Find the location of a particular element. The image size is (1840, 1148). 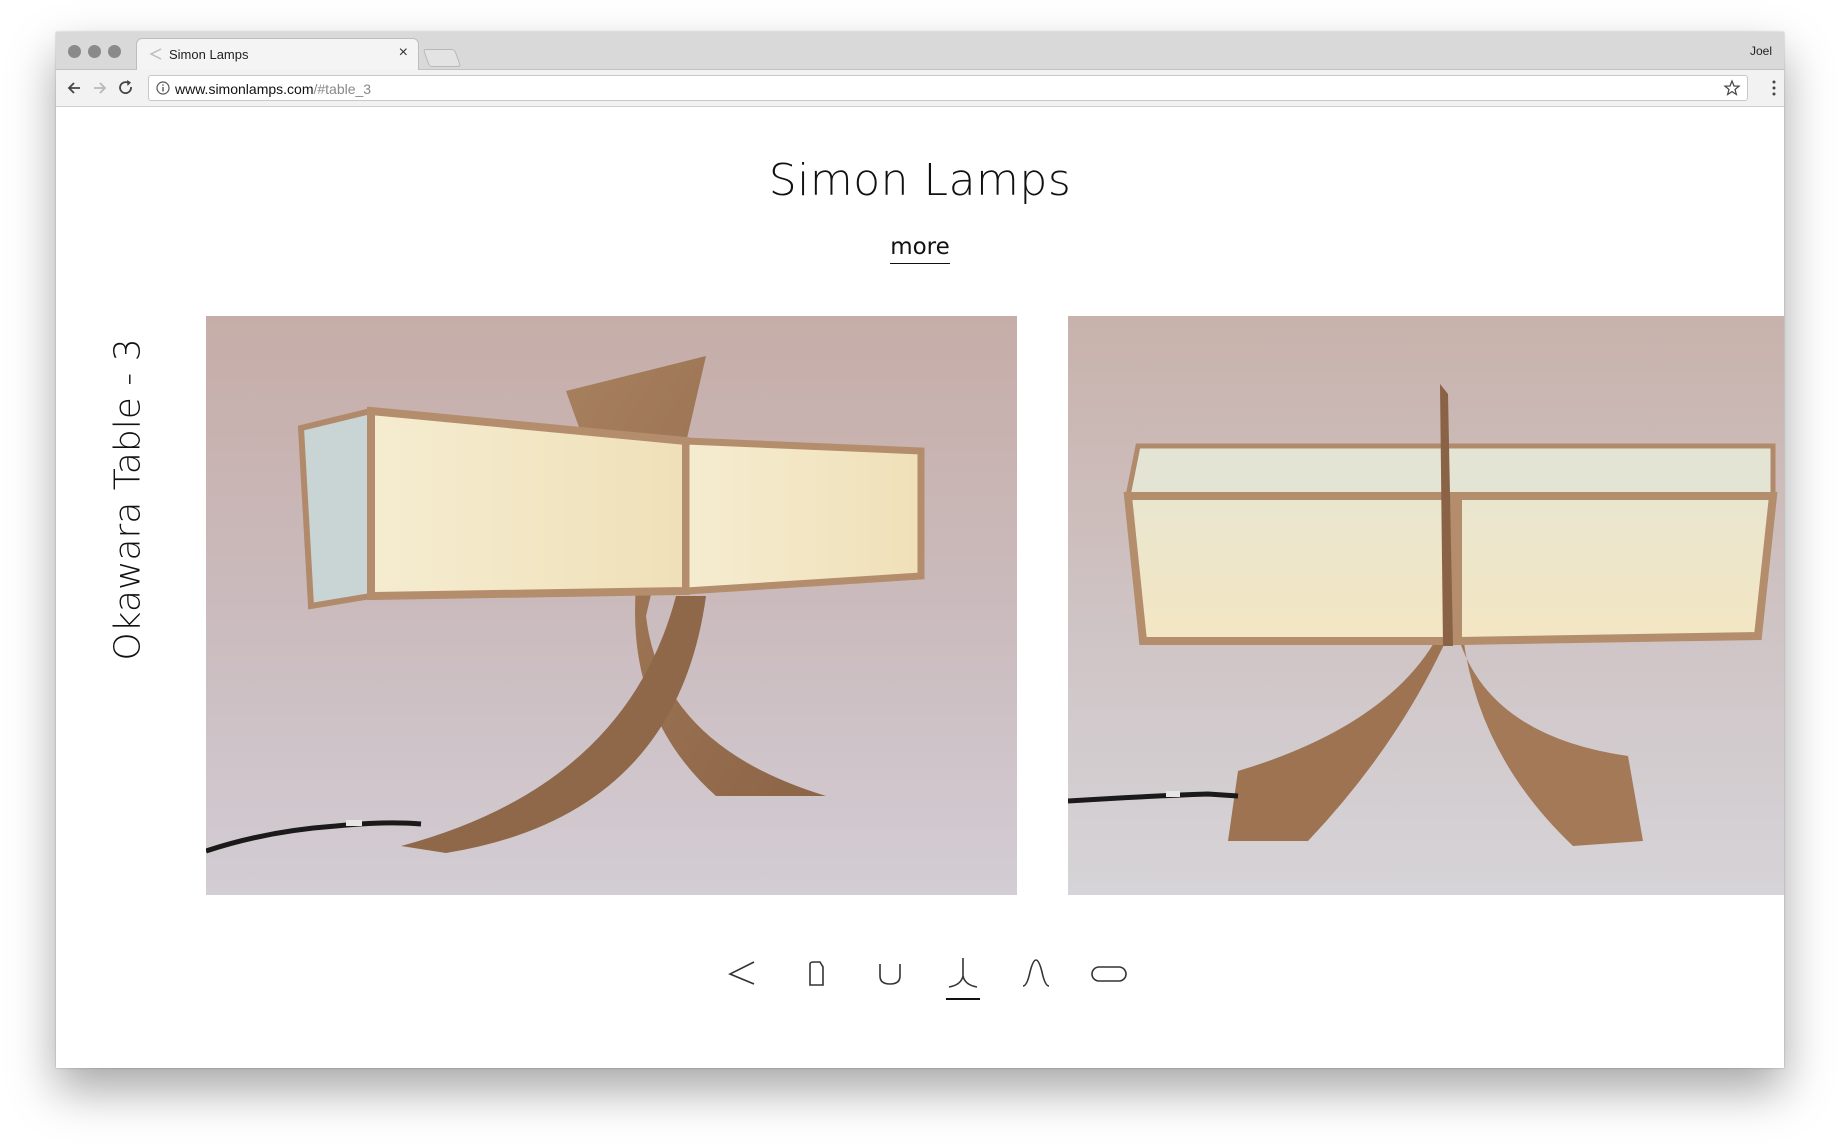

back-arrow-icon is located at coordinates (74, 88).